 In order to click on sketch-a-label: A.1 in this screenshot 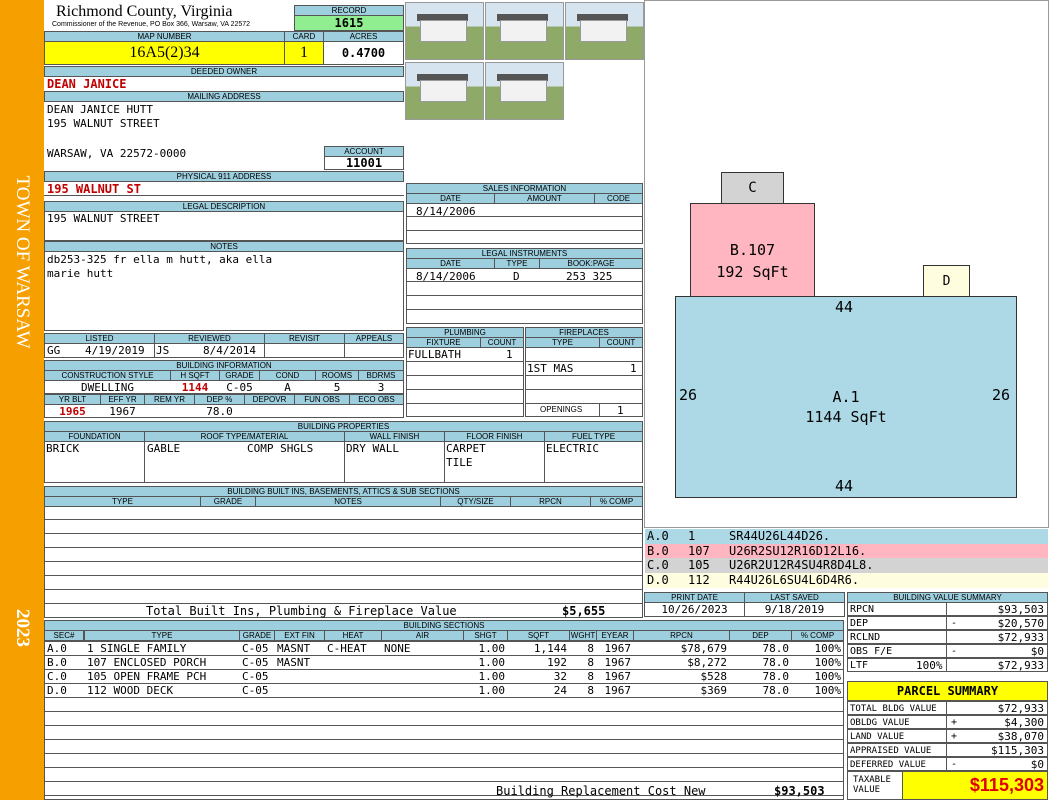, I will do `click(846, 397)`.